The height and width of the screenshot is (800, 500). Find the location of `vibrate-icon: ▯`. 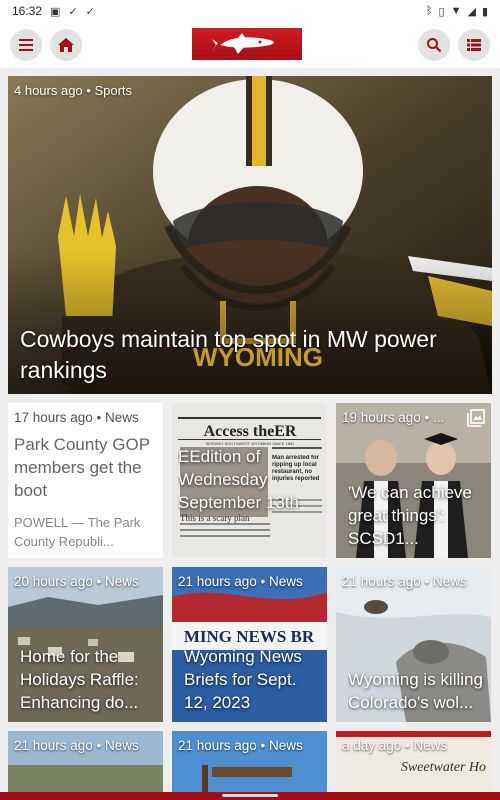

vibrate-icon: ▯ is located at coordinates (441, 11).